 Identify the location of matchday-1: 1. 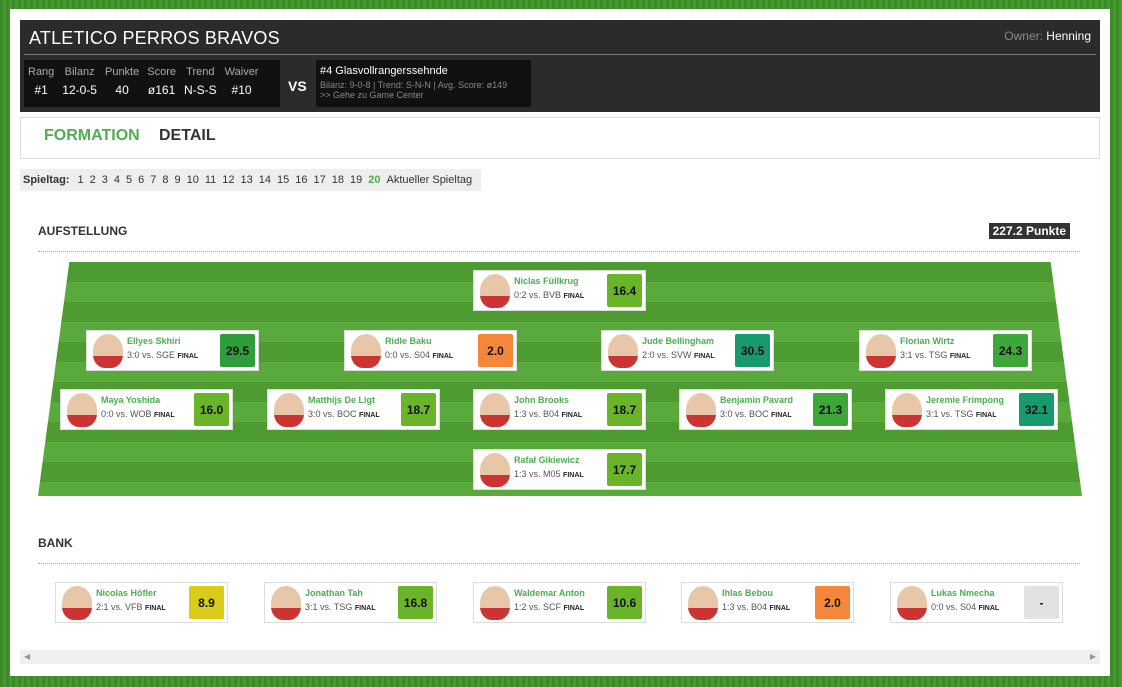
(80, 180).